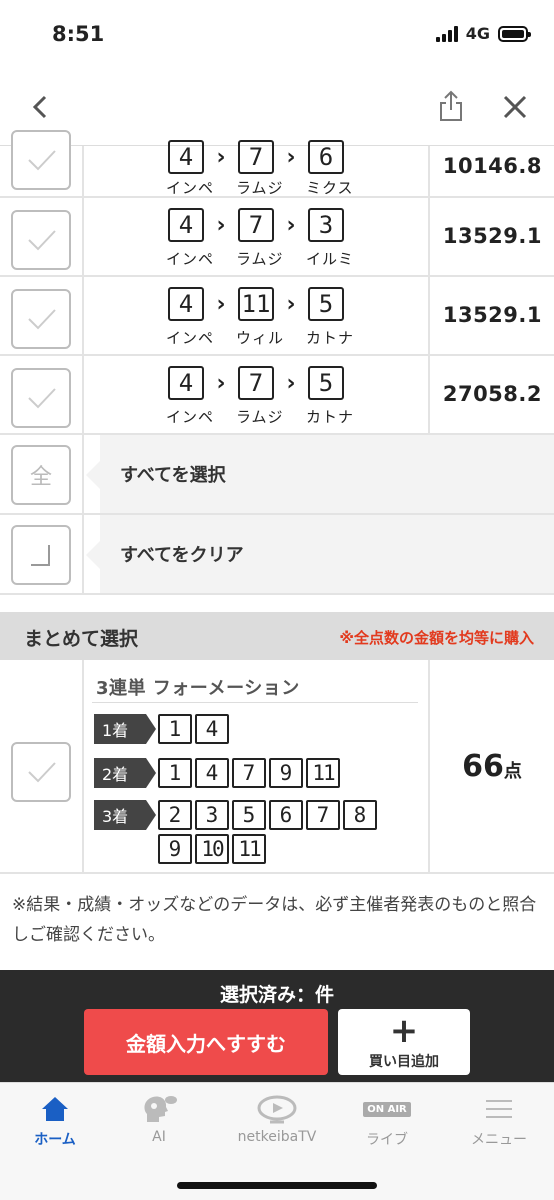 This screenshot has width=554, height=1200. I want to click on clear-all-row: すべてをクリア, so click(277, 555).